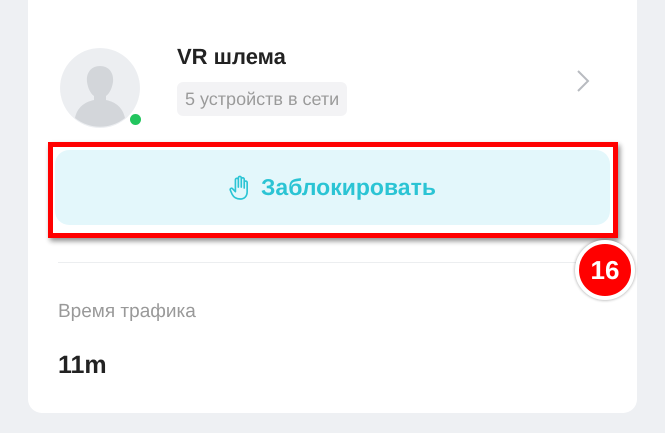 The height and width of the screenshot is (433, 665). Describe the element at coordinates (240, 187) in the screenshot. I see `hand-icon` at that location.